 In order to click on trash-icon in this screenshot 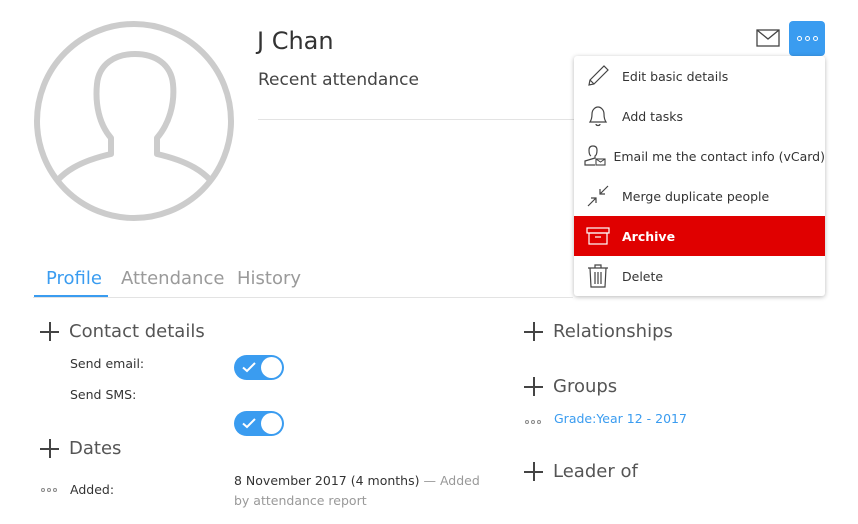, I will do `click(598, 276)`.